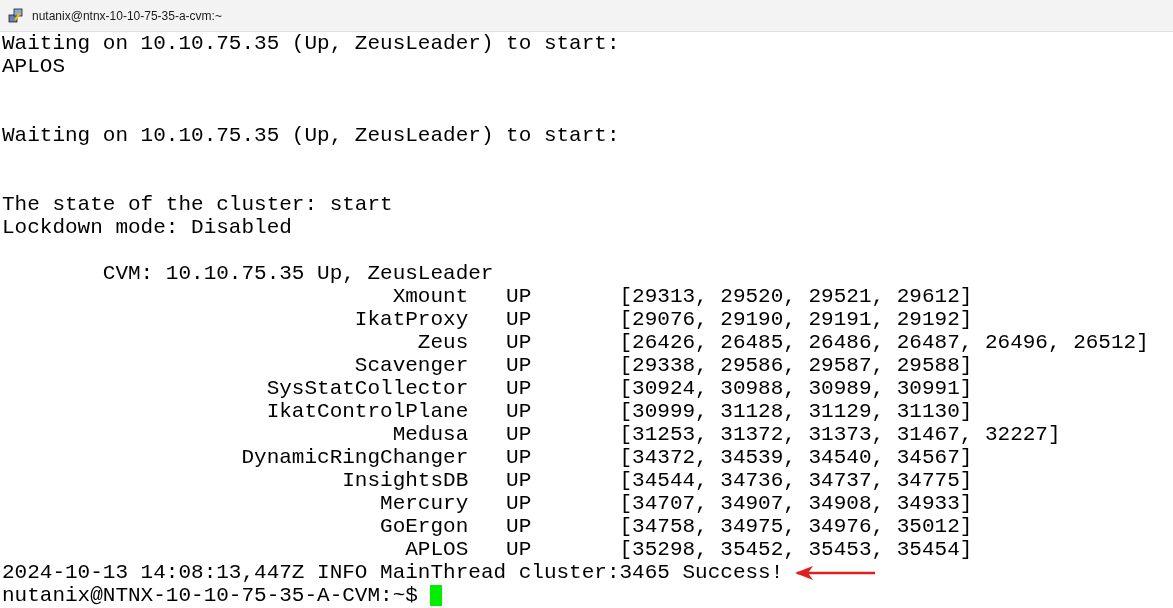  I want to click on process-ids: [34707, 34907, 34908, 34933], so click(796, 503).